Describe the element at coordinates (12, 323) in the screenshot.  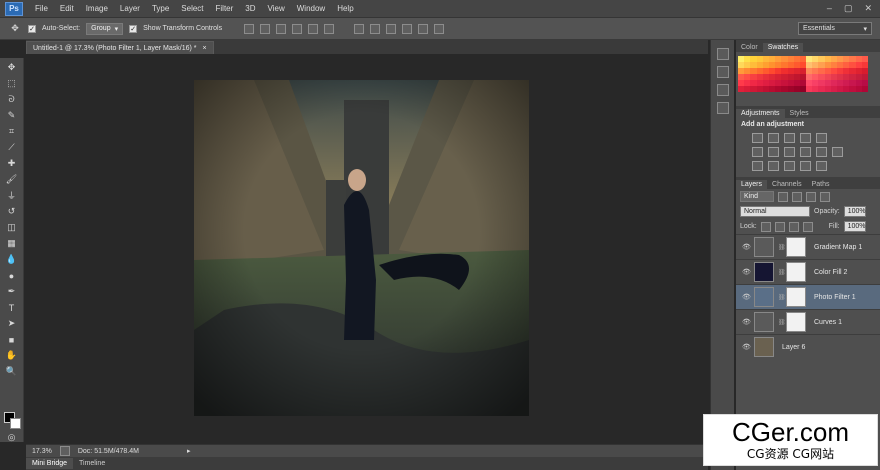
I see `path-selection-tool-icon: ➤` at that location.